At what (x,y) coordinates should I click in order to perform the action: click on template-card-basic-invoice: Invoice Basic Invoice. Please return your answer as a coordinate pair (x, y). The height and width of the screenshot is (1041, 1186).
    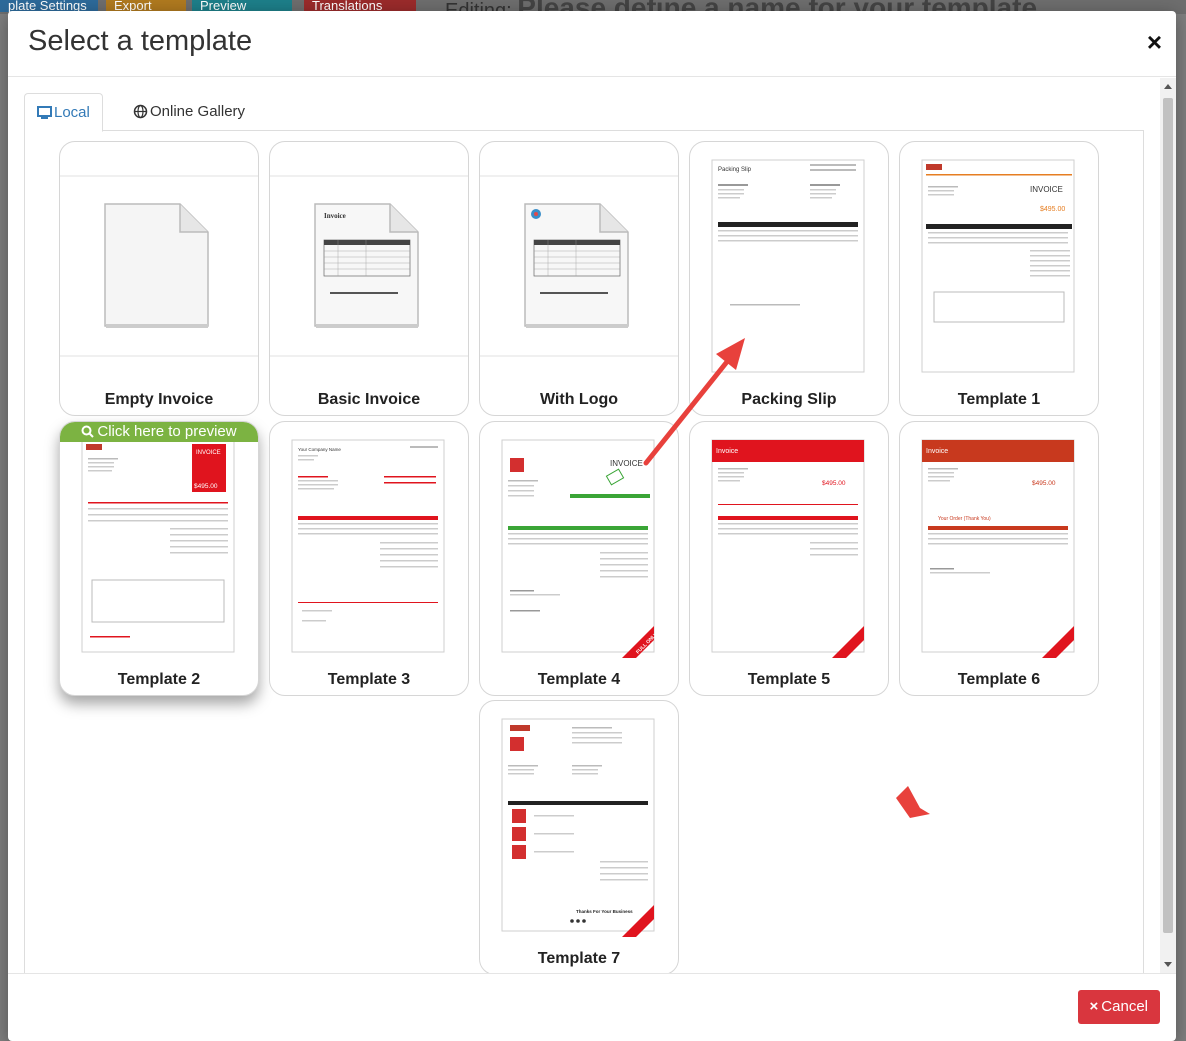
    Looking at the image, I should click on (369, 278).